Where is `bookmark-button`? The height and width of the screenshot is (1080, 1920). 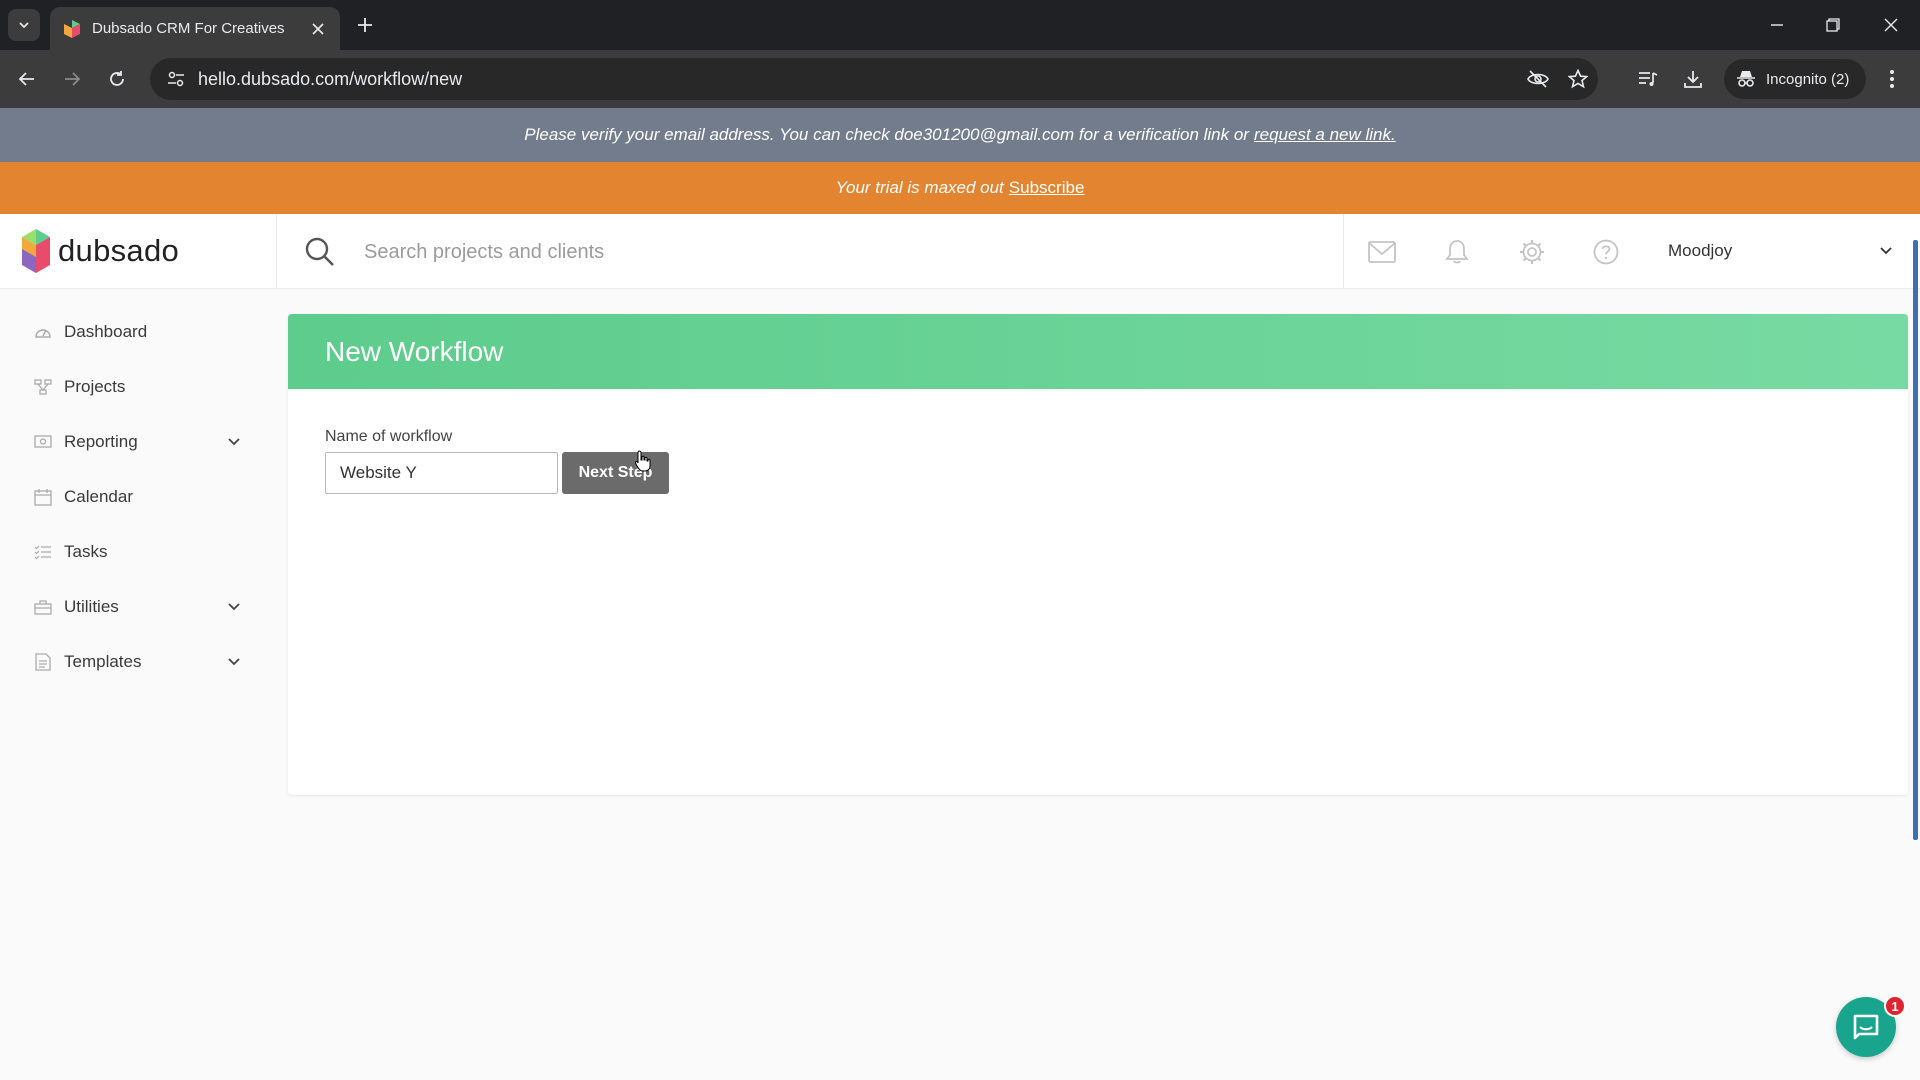
bookmark-button is located at coordinates (1578, 79).